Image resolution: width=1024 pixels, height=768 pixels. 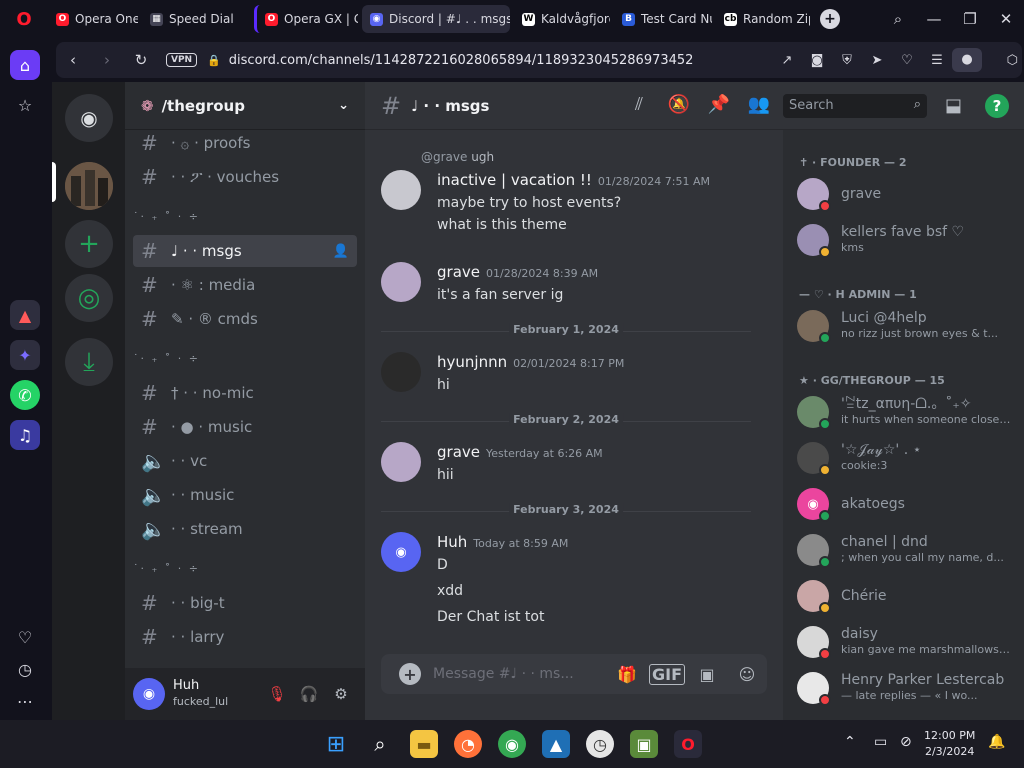 What do you see at coordinates (245, 637) in the screenshot?
I see `channel-larry: # · · larry` at bounding box center [245, 637].